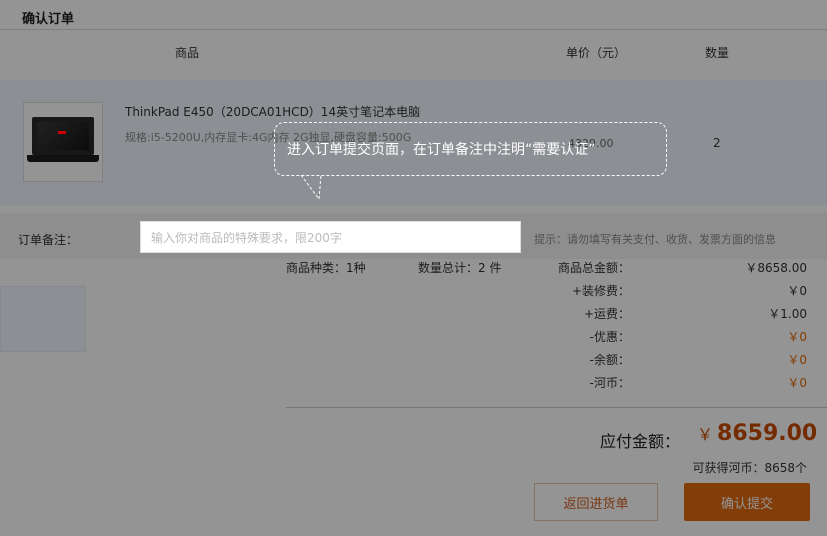 This screenshot has width=827, height=536. Describe the element at coordinates (717, 143) in the screenshot. I see `product-quantity: 2` at that location.